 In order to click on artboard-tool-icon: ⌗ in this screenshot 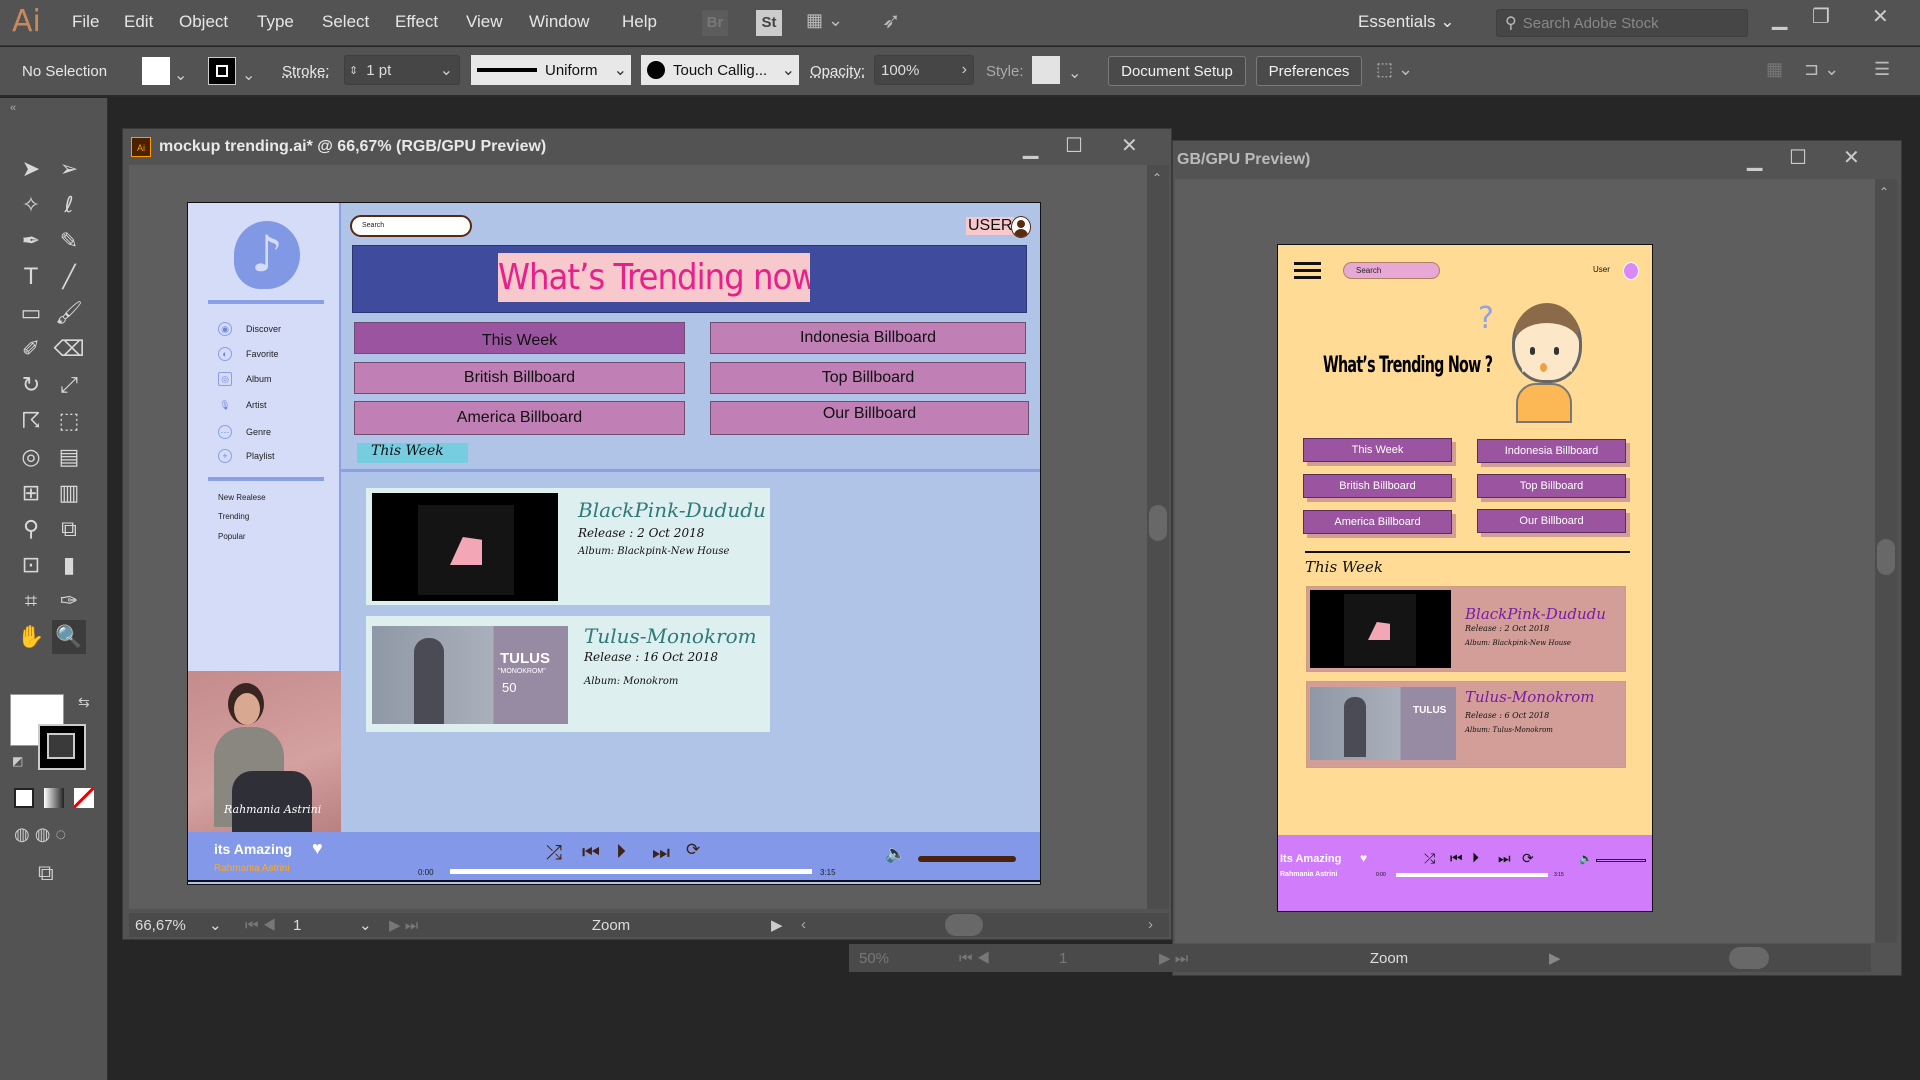, I will do `click(31, 601)`.